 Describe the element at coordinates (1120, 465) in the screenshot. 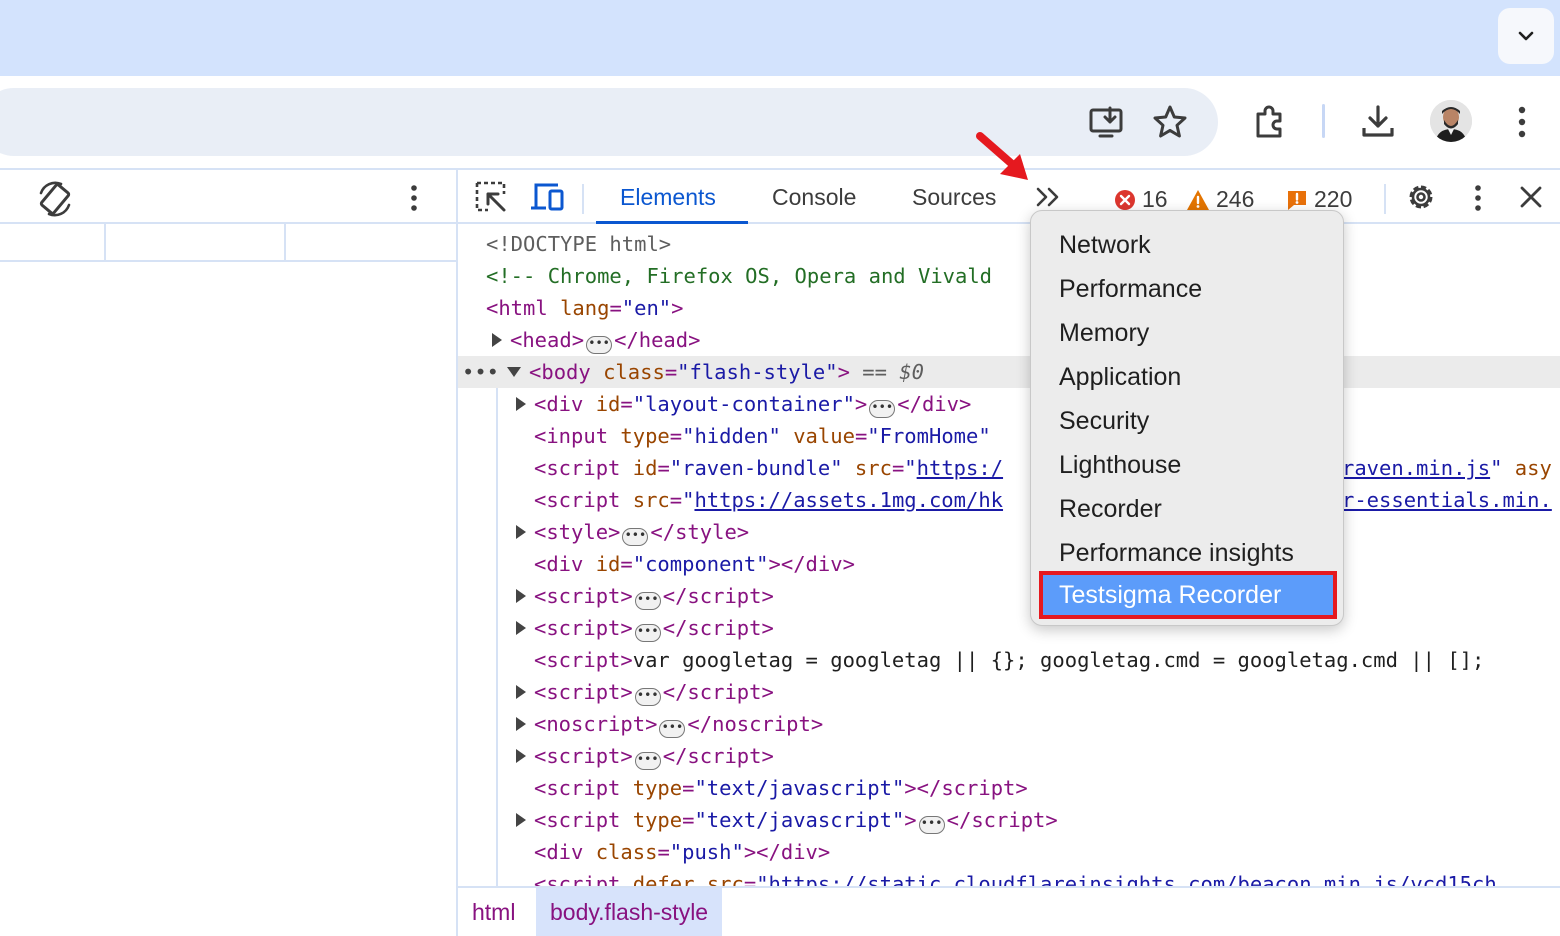

I see `menu-item-lighthouse: Lighthouse` at that location.